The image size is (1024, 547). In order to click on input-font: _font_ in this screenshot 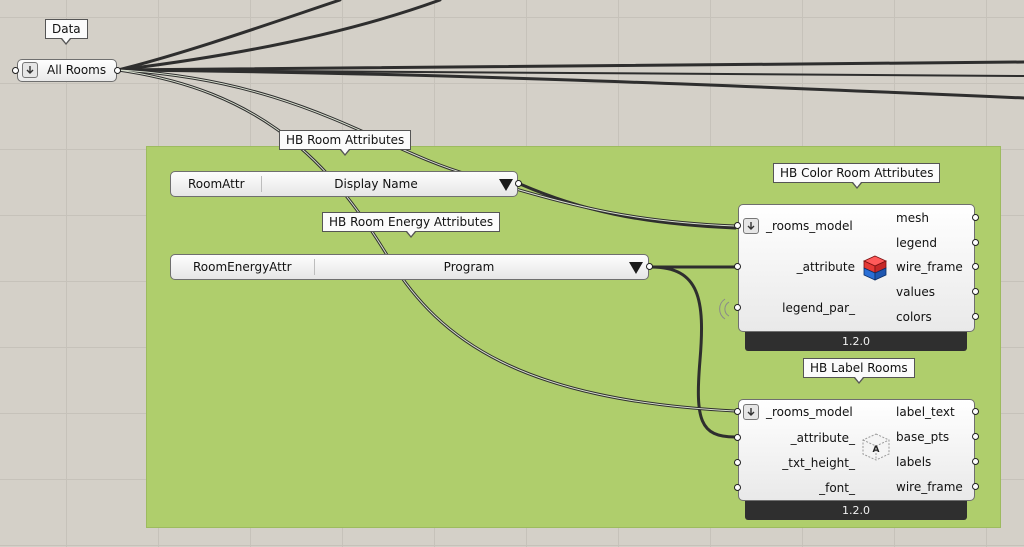, I will do `click(837, 488)`.